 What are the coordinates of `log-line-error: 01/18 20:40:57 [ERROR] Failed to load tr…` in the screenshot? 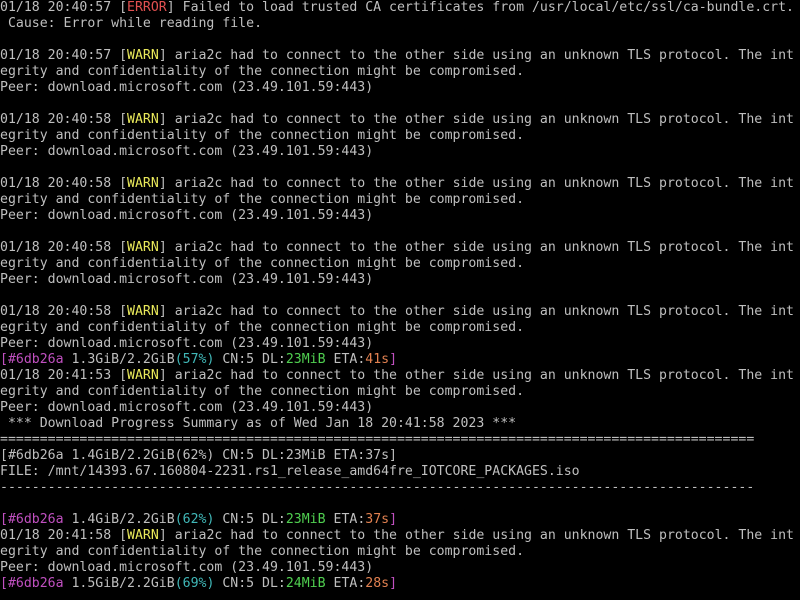 It's located at (400, 8).